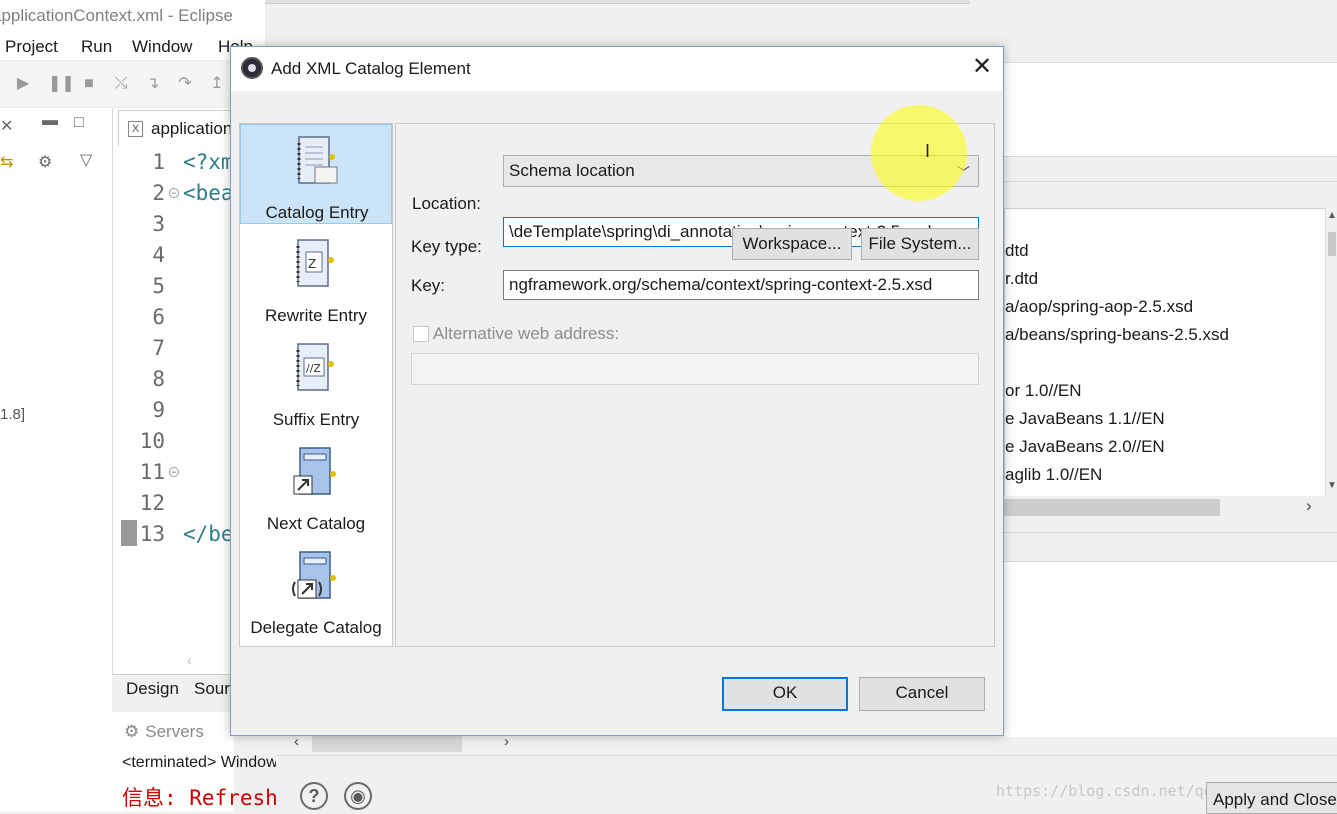  Describe the element at coordinates (96, 47) in the screenshot. I see `menu-run: Run` at that location.